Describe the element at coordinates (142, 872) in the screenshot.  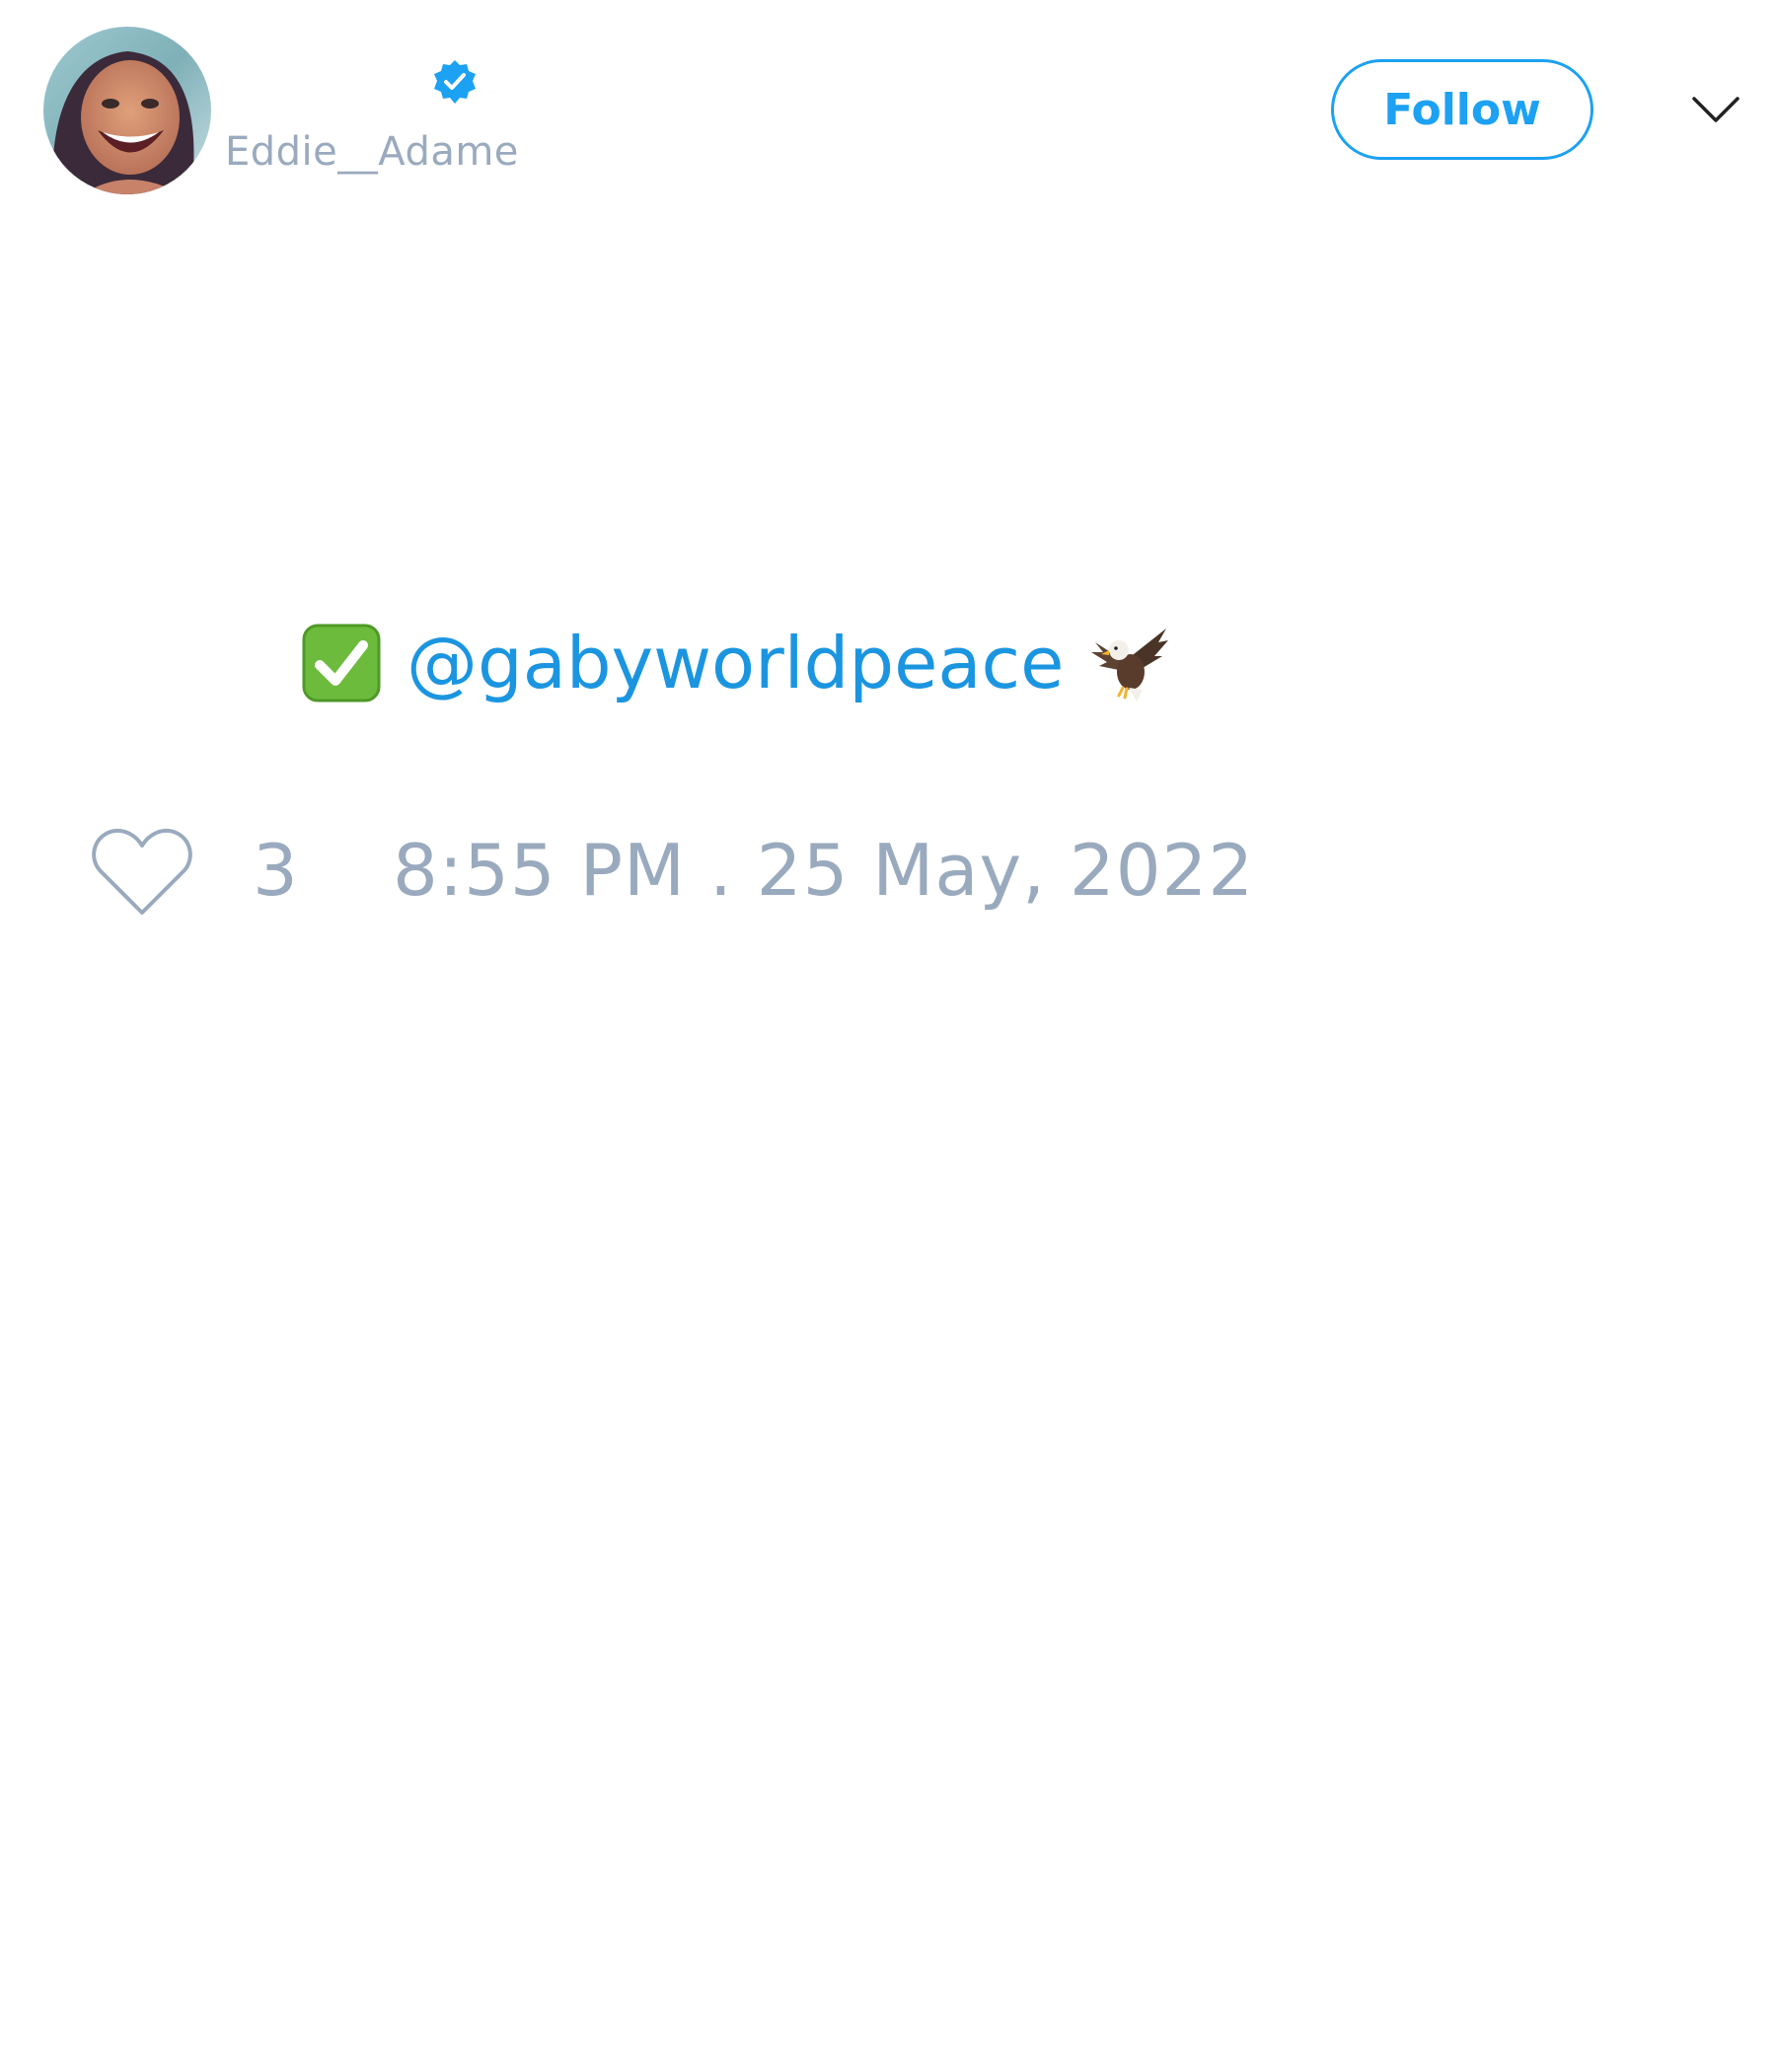
I see `heart-icon` at that location.